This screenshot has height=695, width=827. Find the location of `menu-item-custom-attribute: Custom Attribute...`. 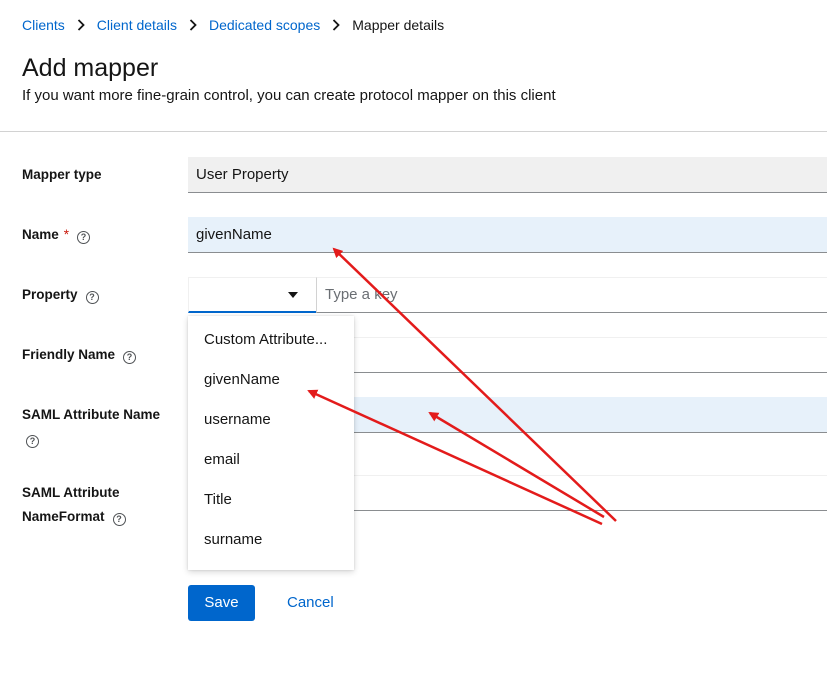

menu-item-custom-attribute: Custom Attribute... is located at coordinates (271, 340).